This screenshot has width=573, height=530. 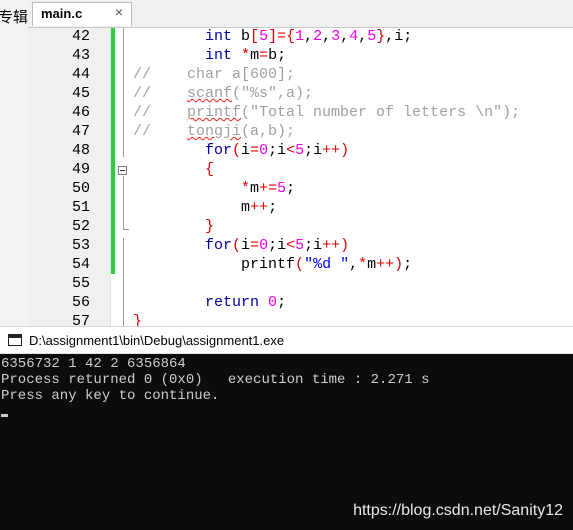 What do you see at coordinates (300, 74) in the screenshot?
I see `code-line: 44 // char a[600];` at bounding box center [300, 74].